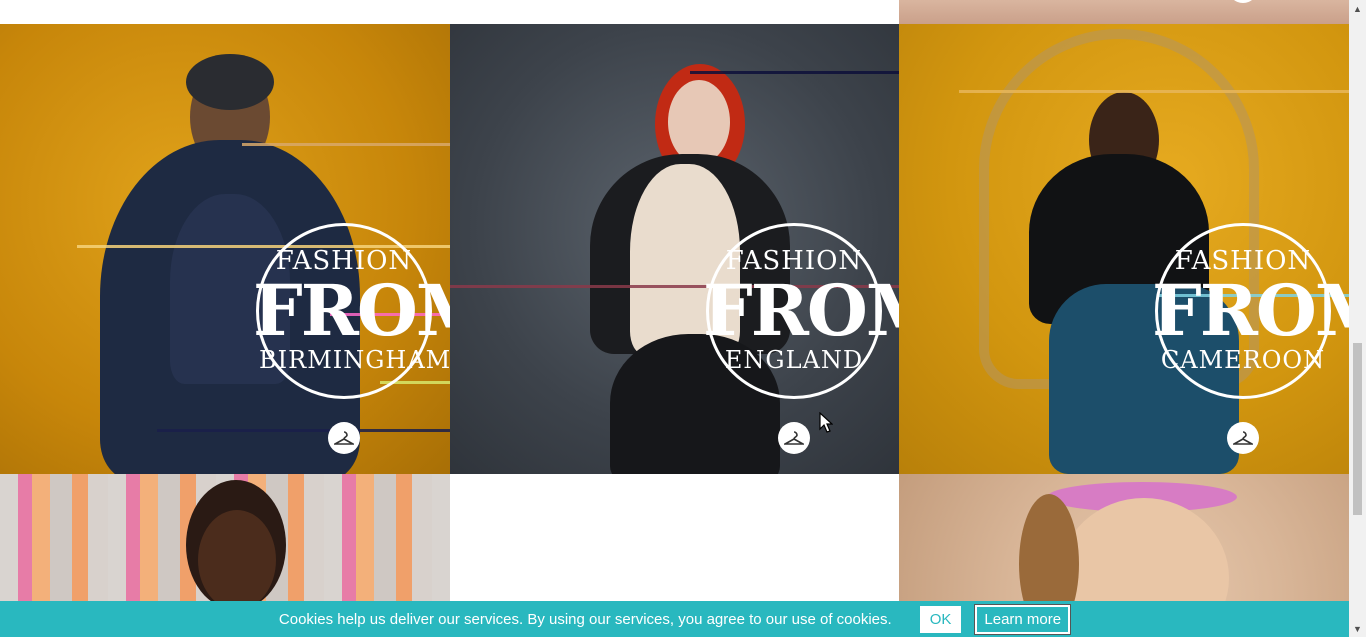 The image size is (1366, 637). I want to click on logo-bottom-text: BIRMINGHAM, so click(354, 360).